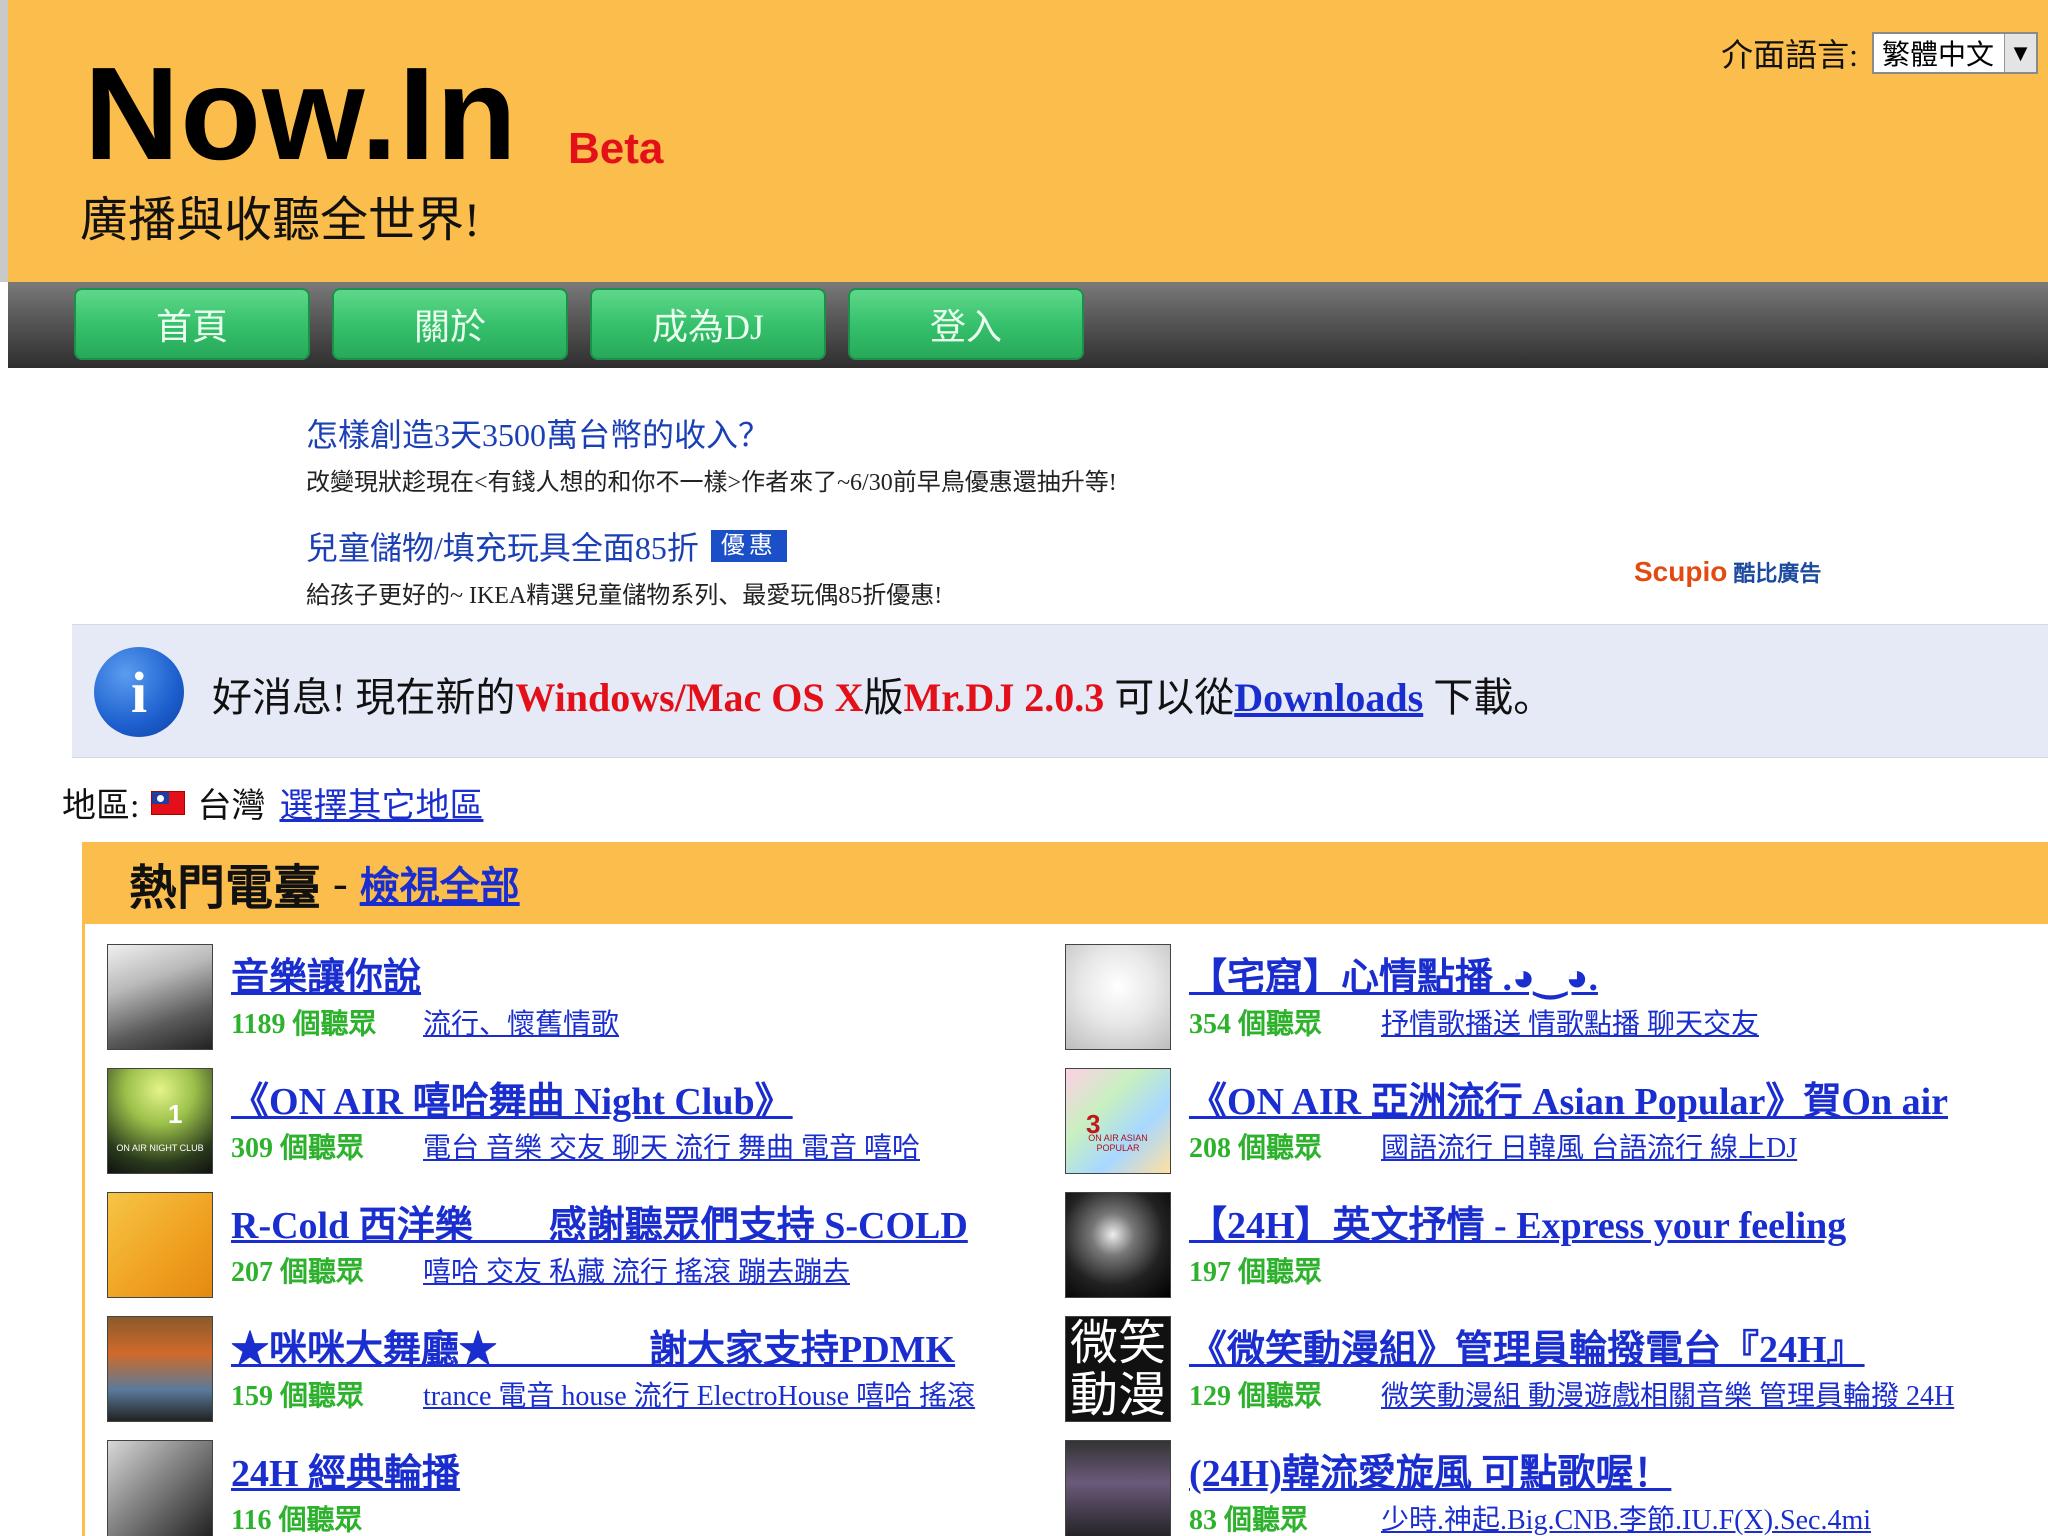 This screenshot has width=2048, height=1536. What do you see at coordinates (1517, 1221) in the screenshot?
I see `station-name-link: 【24H】英文抒情 - Express your feeling` at bounding box center [1517, 1221].